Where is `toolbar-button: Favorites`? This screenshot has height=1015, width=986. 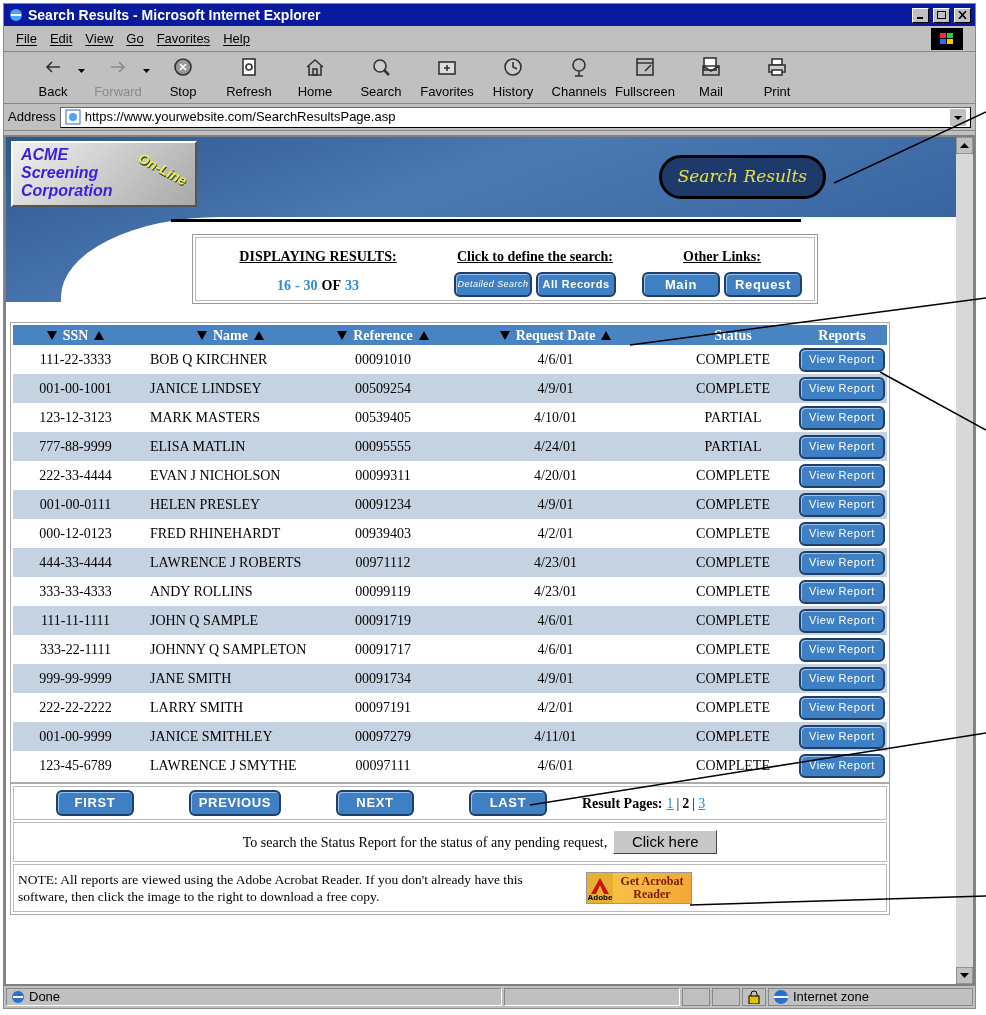 toolbar-button: Favorites is located at coordinates (447, 78).